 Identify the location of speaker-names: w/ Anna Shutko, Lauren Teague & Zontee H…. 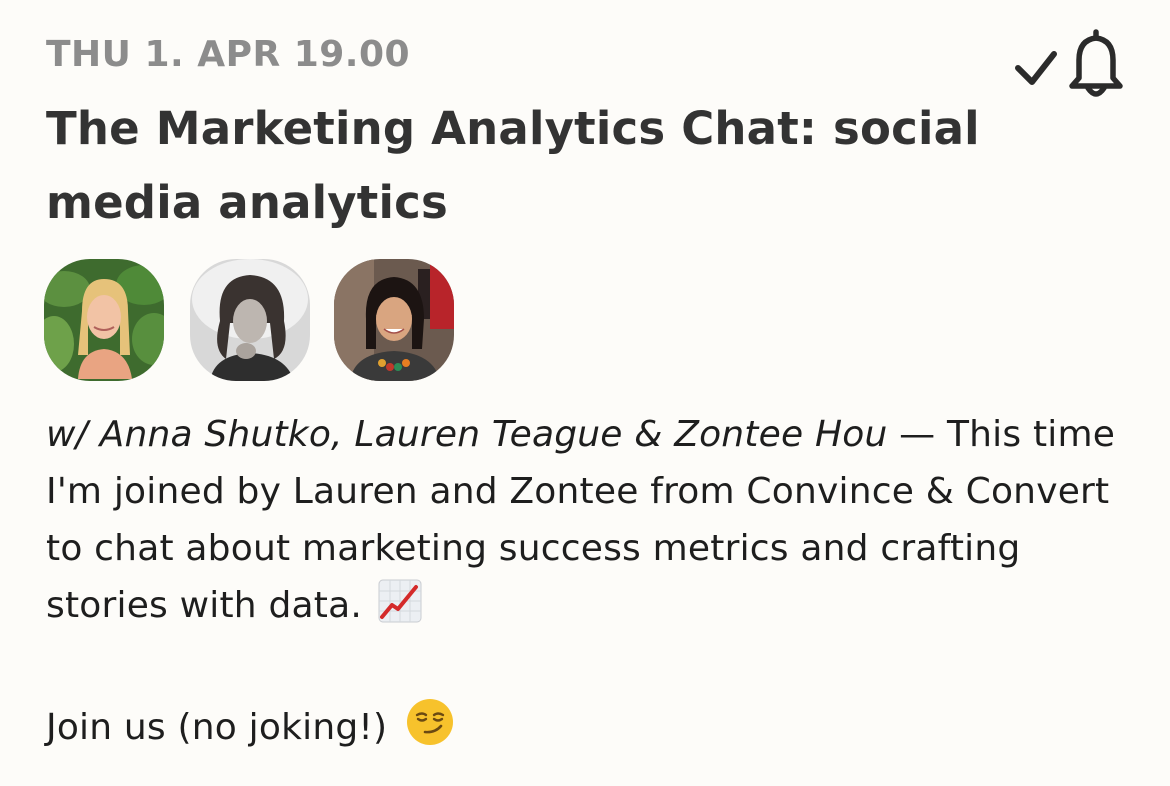
(467, 434).